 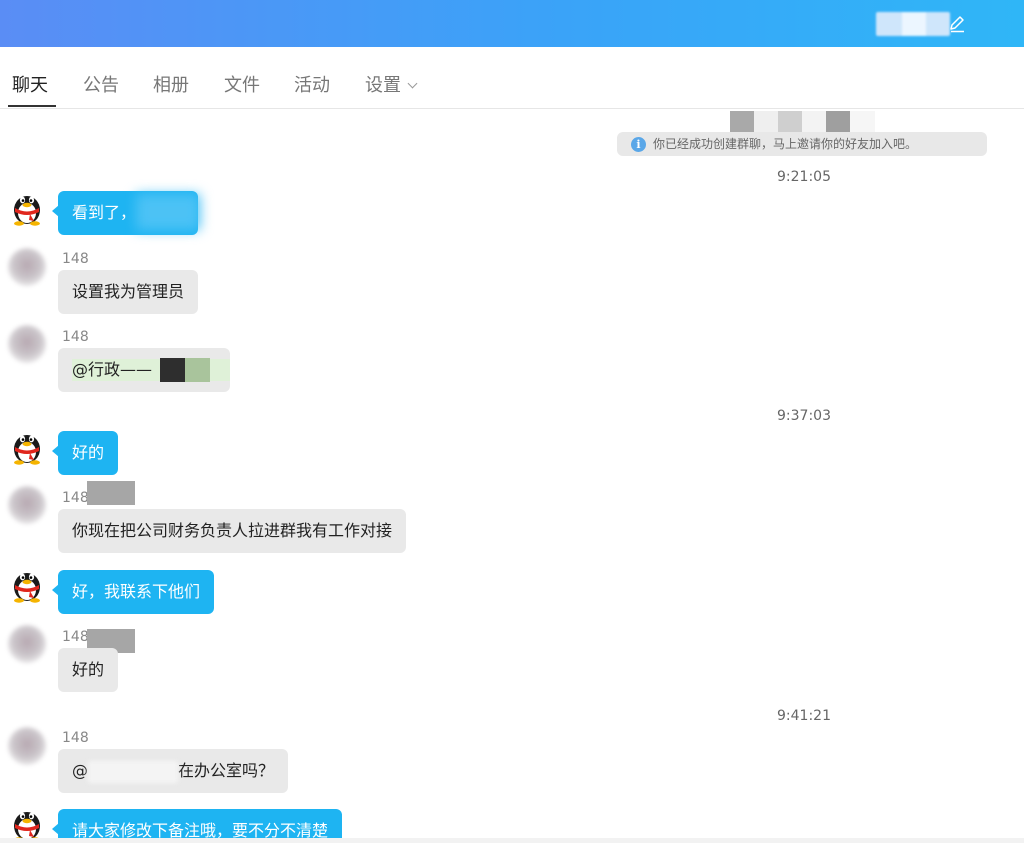 I want to click on message-bubble: 你现在把公司财务负责人拉进群我有工作对接, so click(x=232, y=531).